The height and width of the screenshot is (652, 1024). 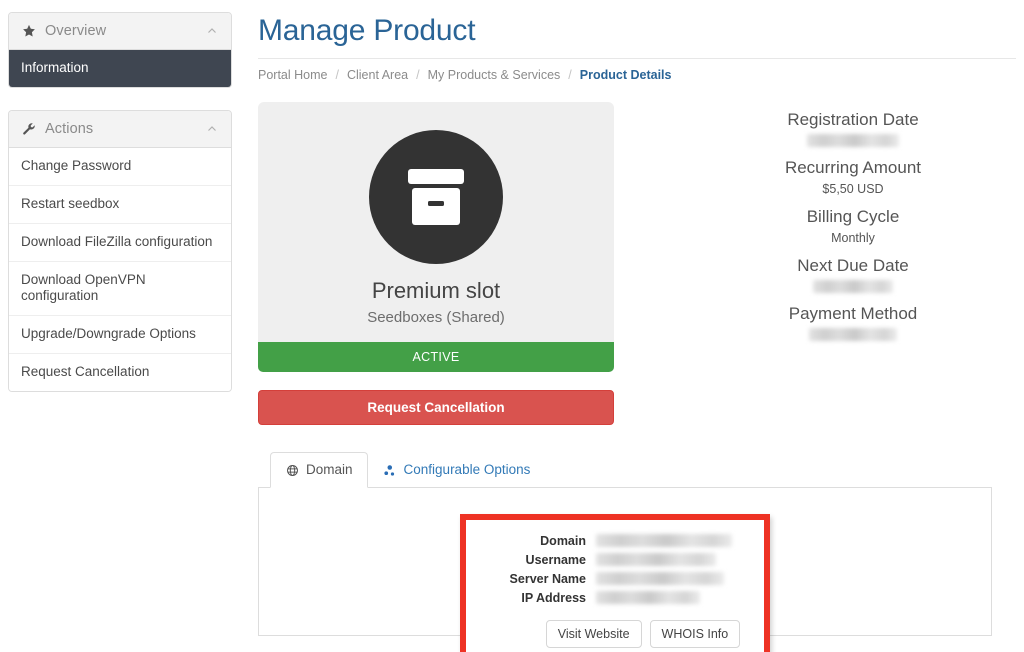 I want to click on username-value-redacted, so click(x=656, y=560).